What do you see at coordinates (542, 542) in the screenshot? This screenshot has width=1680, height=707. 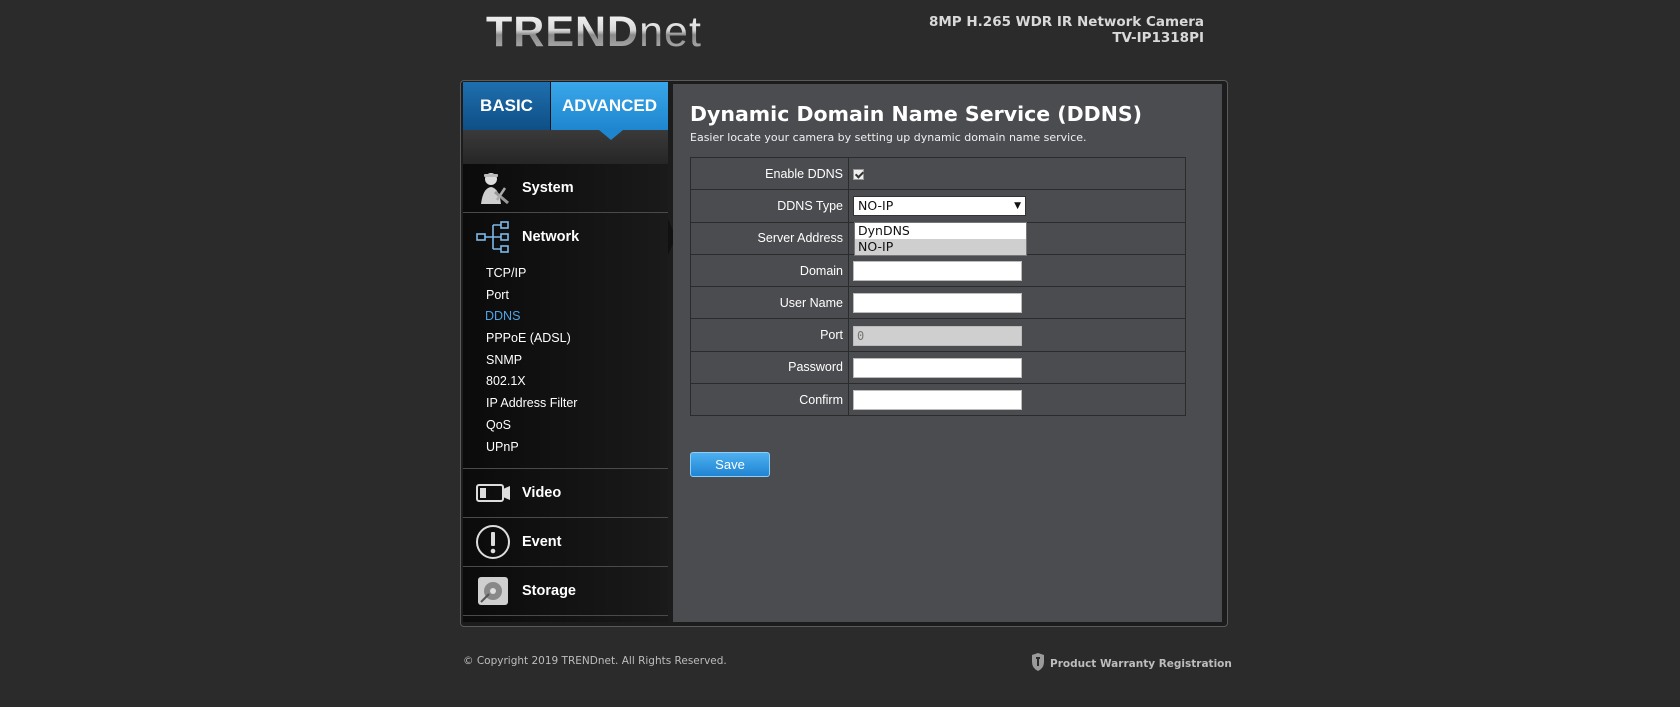 I see `sidebar-item-label: Event` at bounding box center [542, 542].